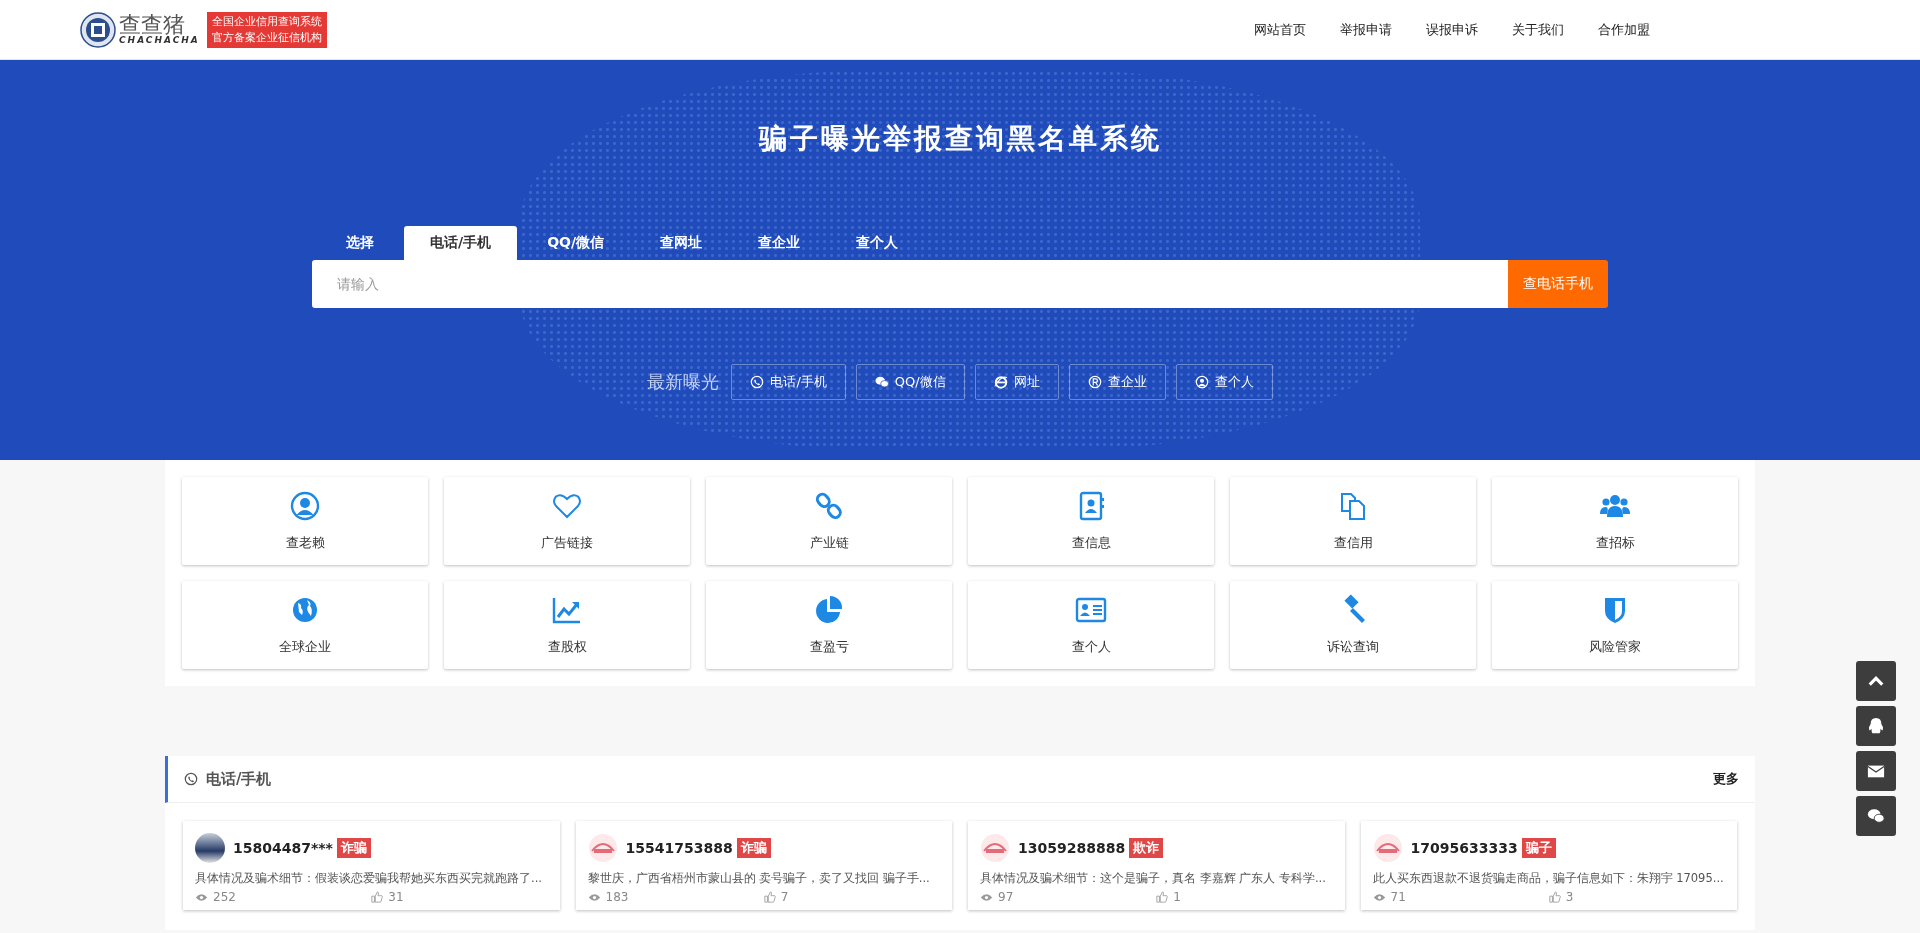 This screenshot has width=1920, height=933. I want to click on hero-title: 骗子曝光举报查询黑名单系统, so click(960, 139).